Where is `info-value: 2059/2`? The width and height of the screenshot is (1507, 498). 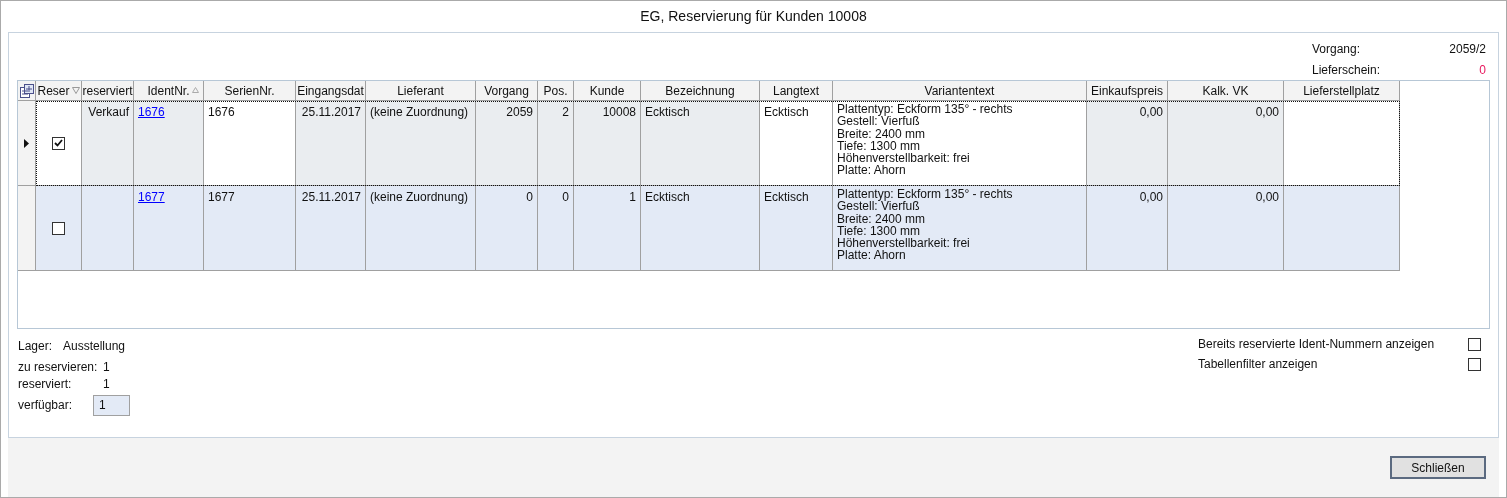 info-value: 2059/2 is located at coordinates (1467, 49).